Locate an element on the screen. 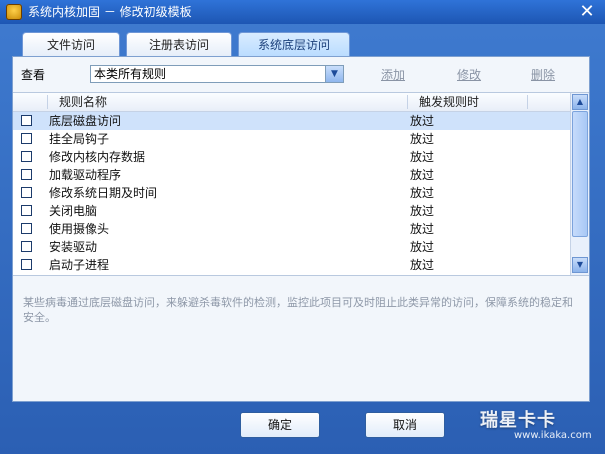 The image size is (605, 454). rule-name-cell: 关闭电脑 is located at coordinates (73, 211).